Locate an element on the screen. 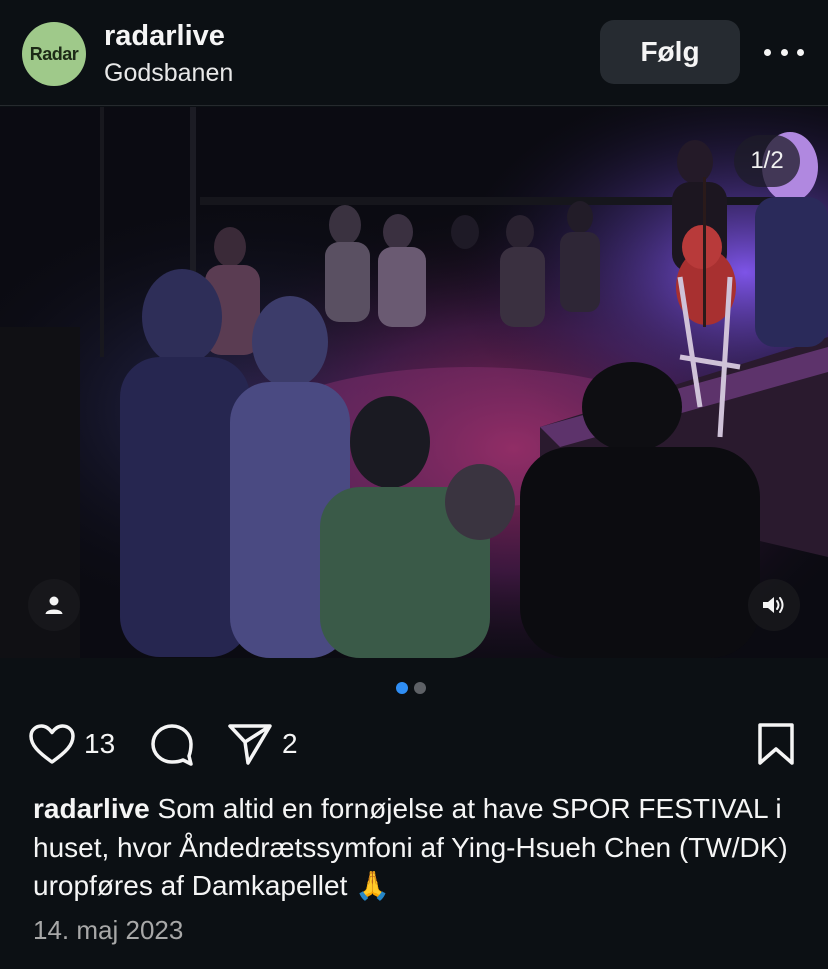 The image size is (828, 969). post-date: 14. maj 2023 is located at coordinates (108, 930).